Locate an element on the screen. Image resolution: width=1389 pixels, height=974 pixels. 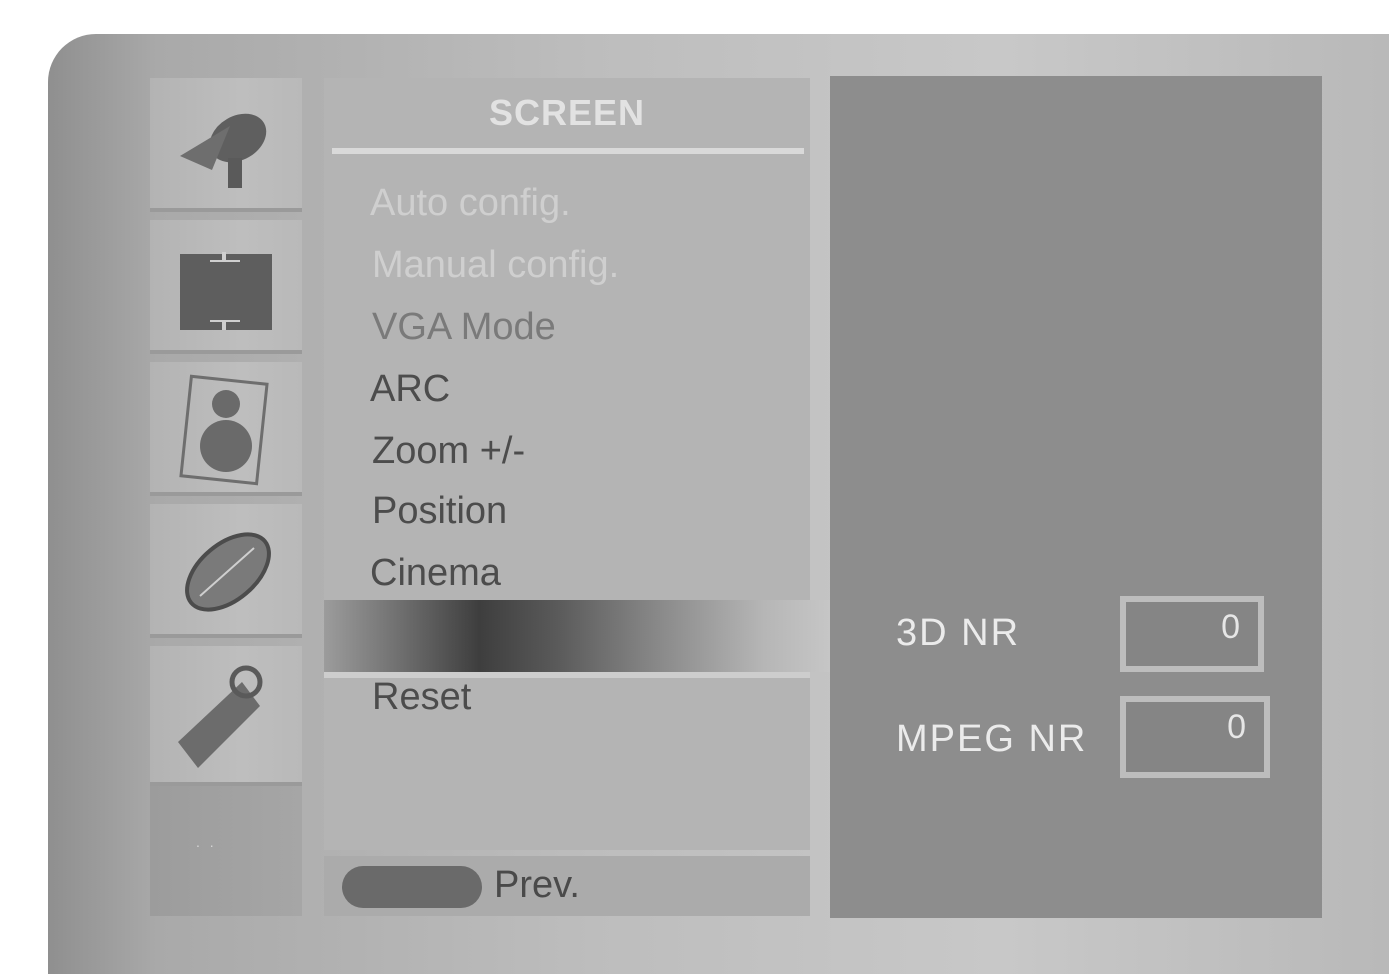
3d-nr-label: 3D NR is located at coordinates (958, 633).